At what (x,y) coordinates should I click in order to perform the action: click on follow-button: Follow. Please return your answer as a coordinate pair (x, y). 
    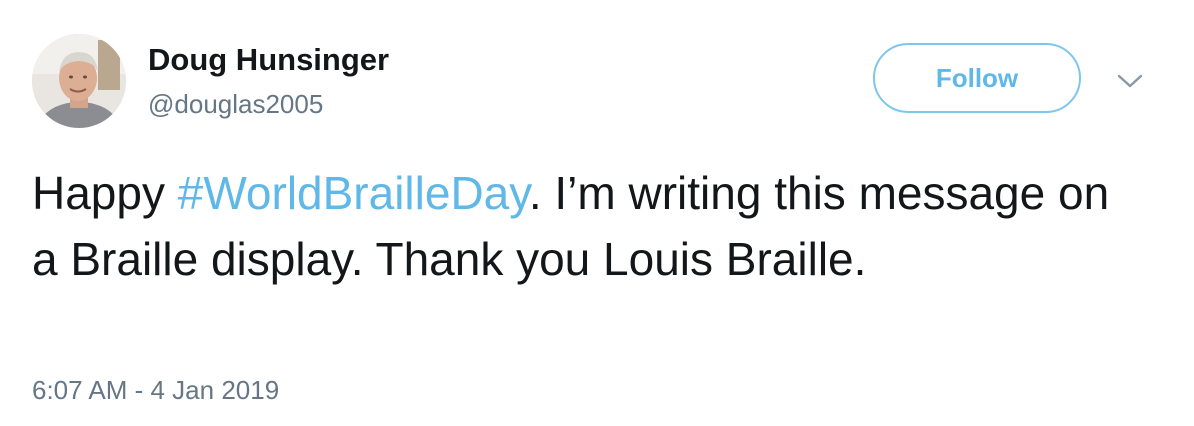
    Looking at the image, I should click on (977, 78).